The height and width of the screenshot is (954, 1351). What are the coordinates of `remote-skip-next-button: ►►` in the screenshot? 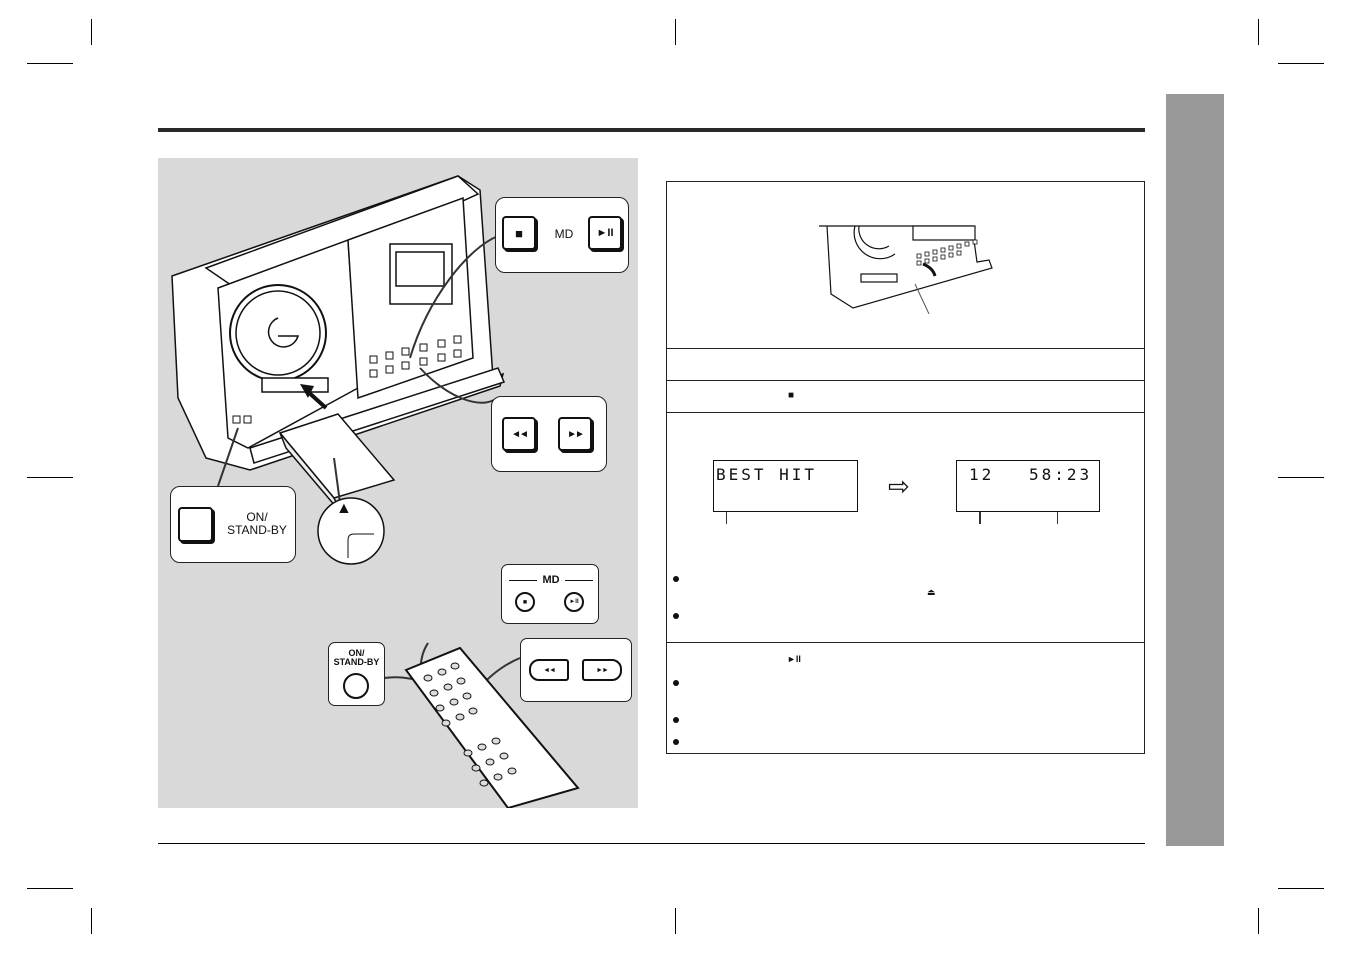 It's located at (602, 670).